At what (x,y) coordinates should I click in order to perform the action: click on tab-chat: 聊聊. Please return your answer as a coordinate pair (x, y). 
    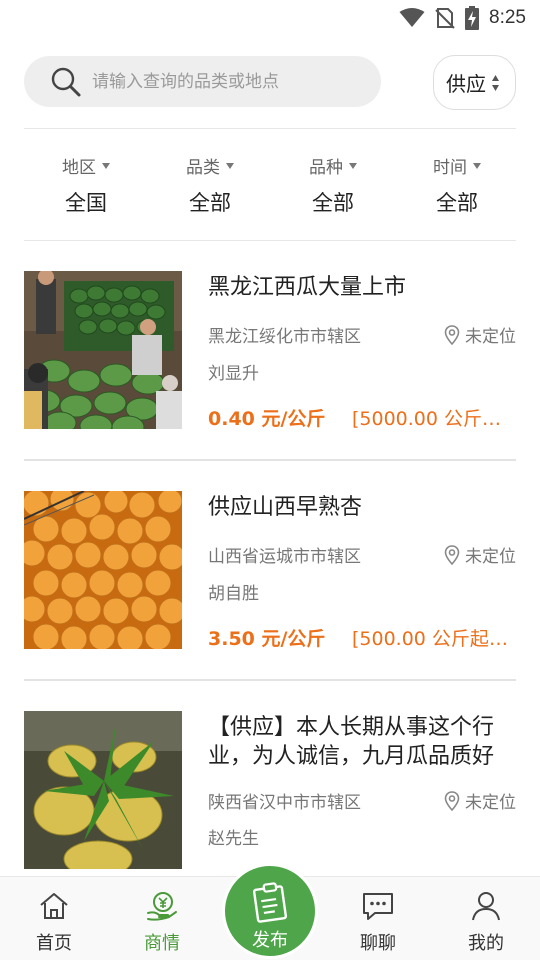
    Looking at the image, I should click on (378, 918).